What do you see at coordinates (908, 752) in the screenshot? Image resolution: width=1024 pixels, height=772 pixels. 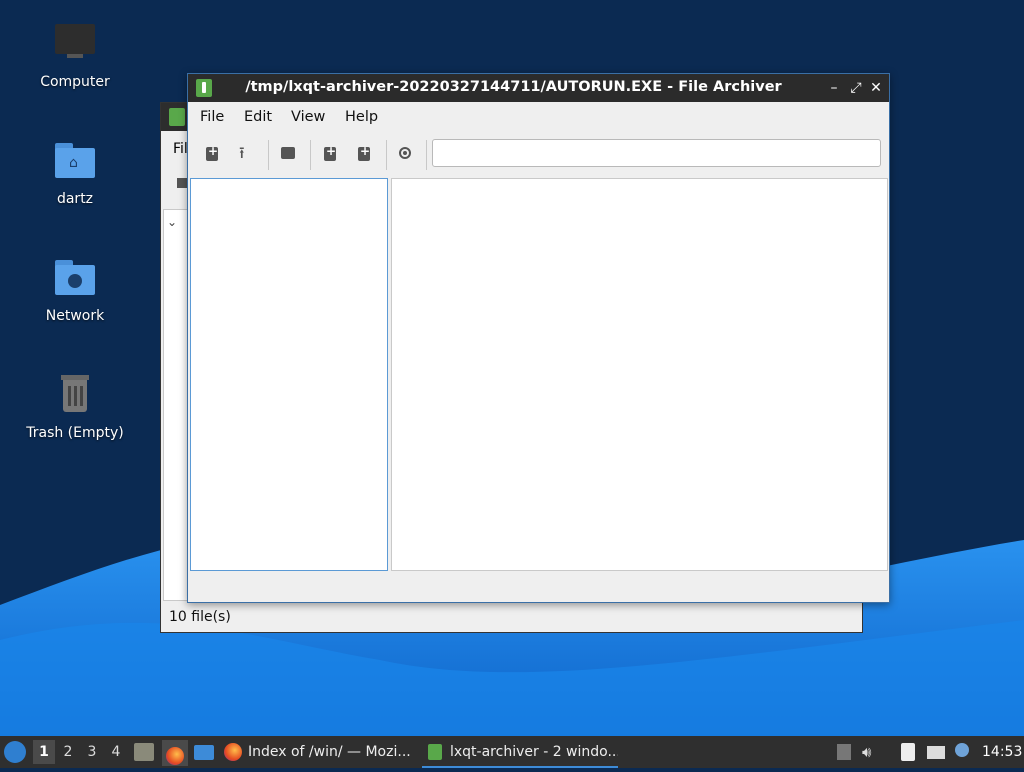 I see `clipboard-icon` at bounding box center [908, 752].